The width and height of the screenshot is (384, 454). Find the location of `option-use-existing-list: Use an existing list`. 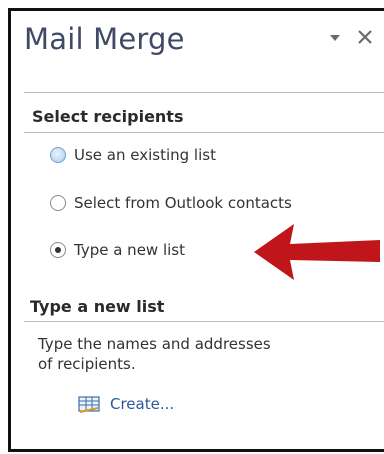

option-use-existing-list: Use an existing list is located at coordinates (133, 155).